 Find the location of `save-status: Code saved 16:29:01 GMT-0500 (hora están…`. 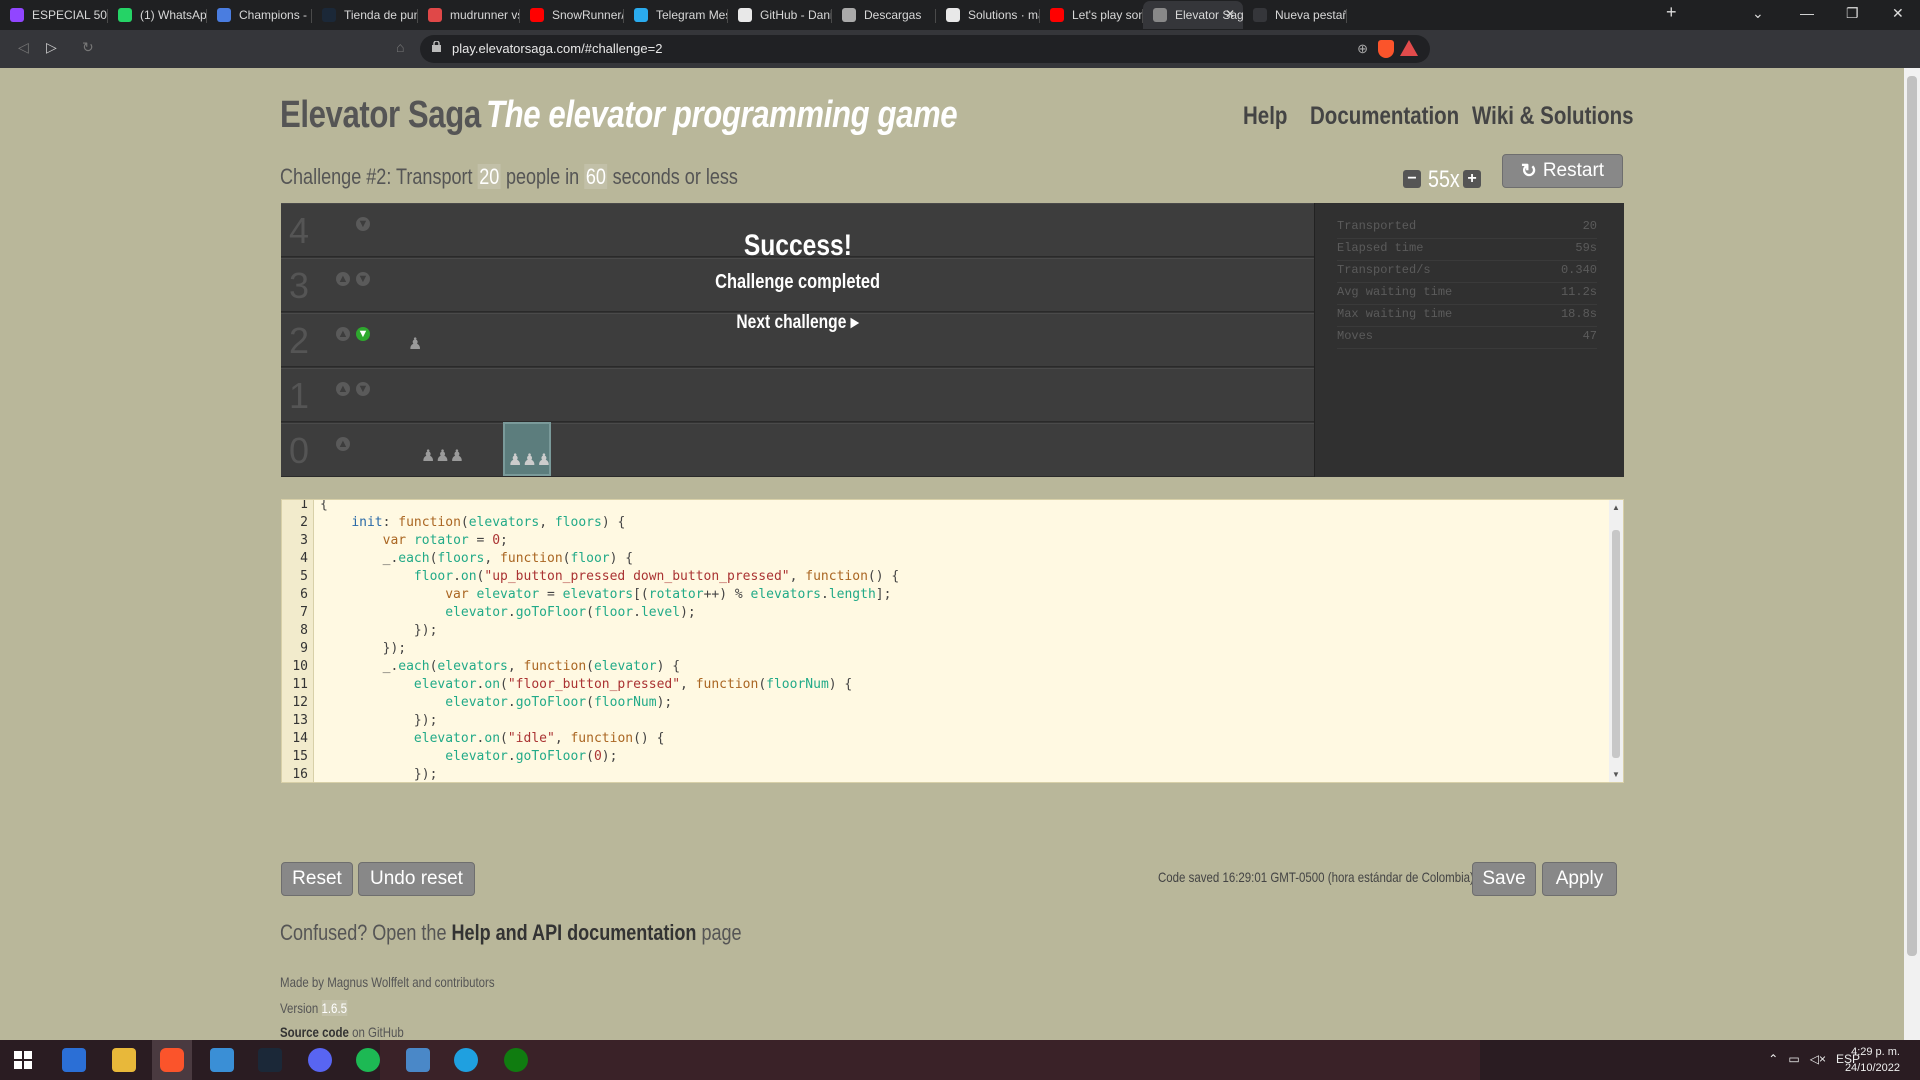

save-status: Code saved 16:29:01 GMT-0500 (hora están… is located at coordinates (1316, 877).